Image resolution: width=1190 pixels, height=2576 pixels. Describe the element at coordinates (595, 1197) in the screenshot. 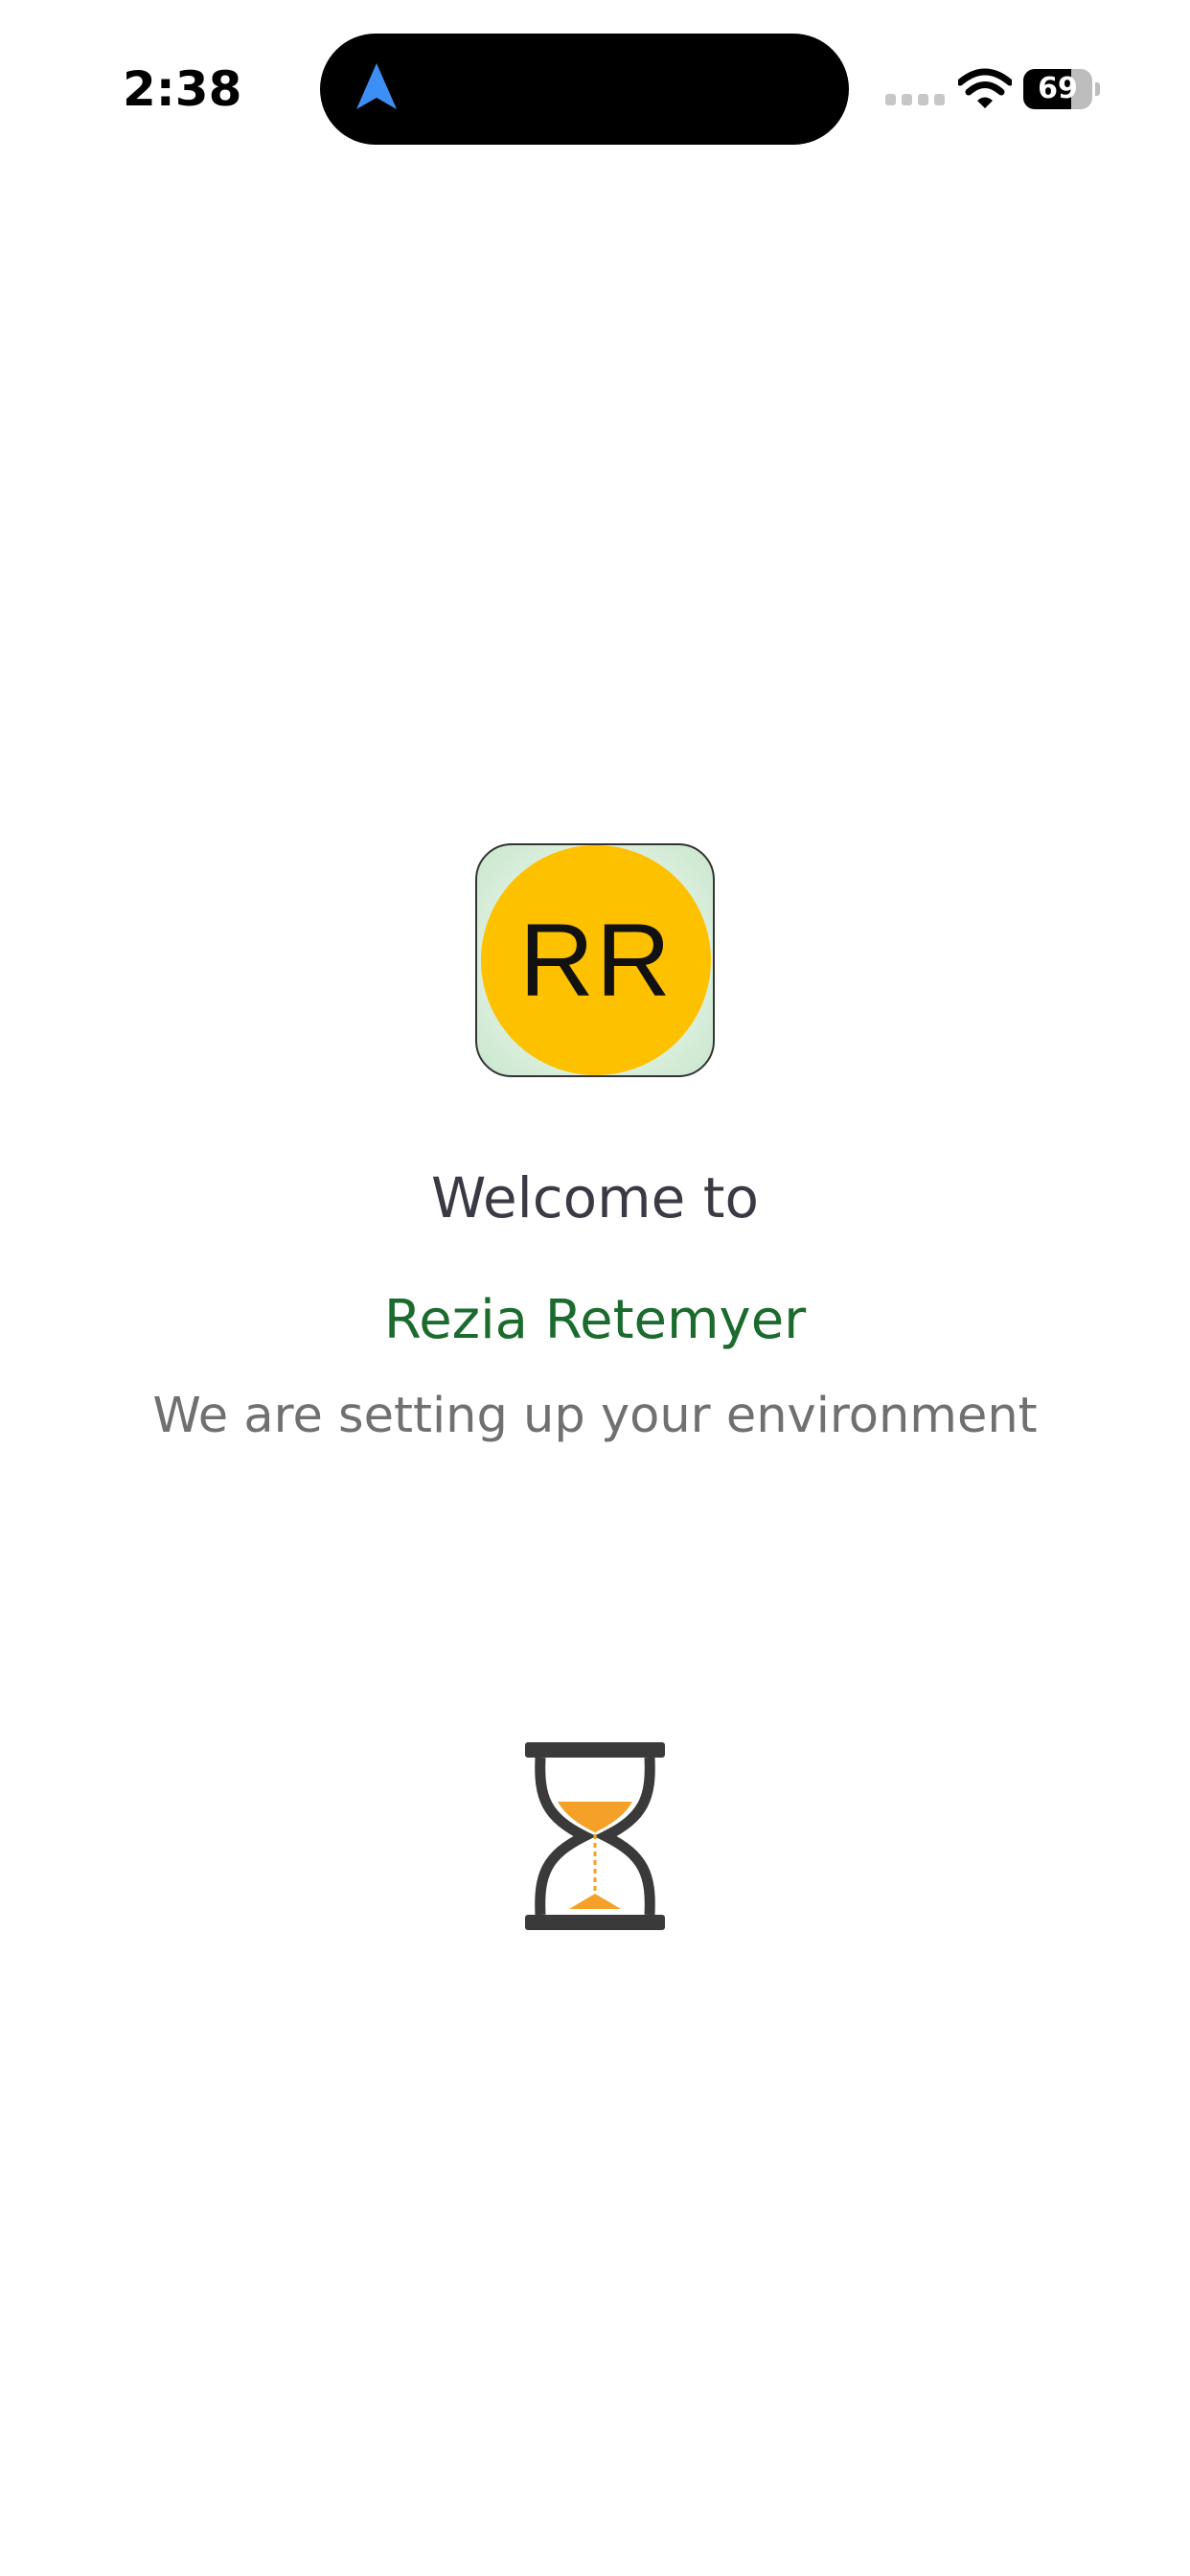

I see `welcome-greeting: Welcome to` at that location.